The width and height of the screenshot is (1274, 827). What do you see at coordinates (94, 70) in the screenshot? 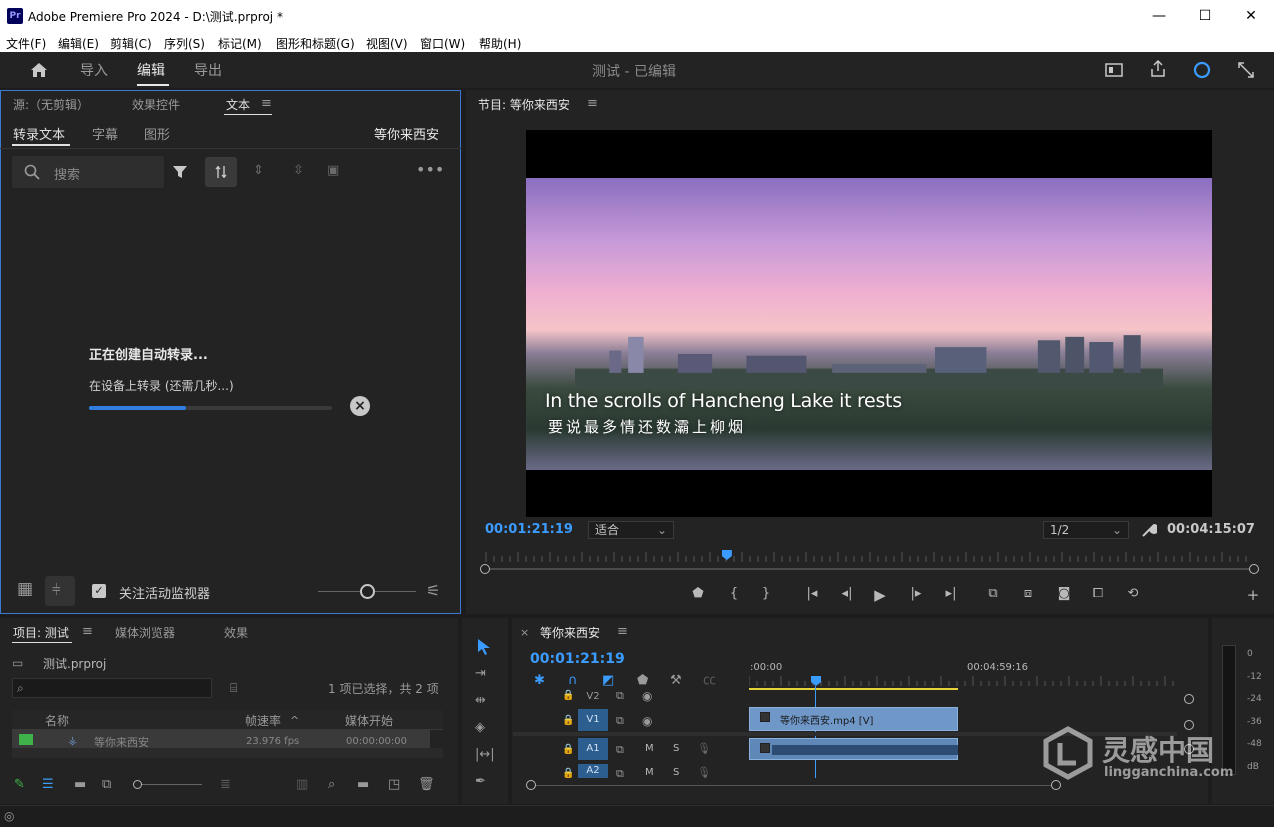
I see `tab-import: 导入` at bounding box center [94, 70].